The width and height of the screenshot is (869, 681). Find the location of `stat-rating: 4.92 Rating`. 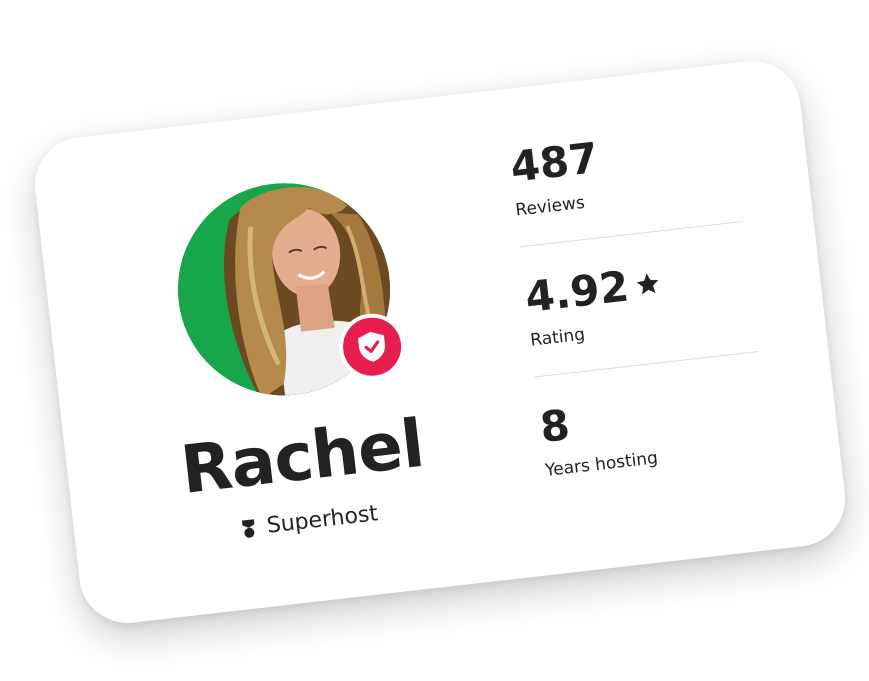

stat-rating: 4.92 Rating is located at coordinates (639, 301).